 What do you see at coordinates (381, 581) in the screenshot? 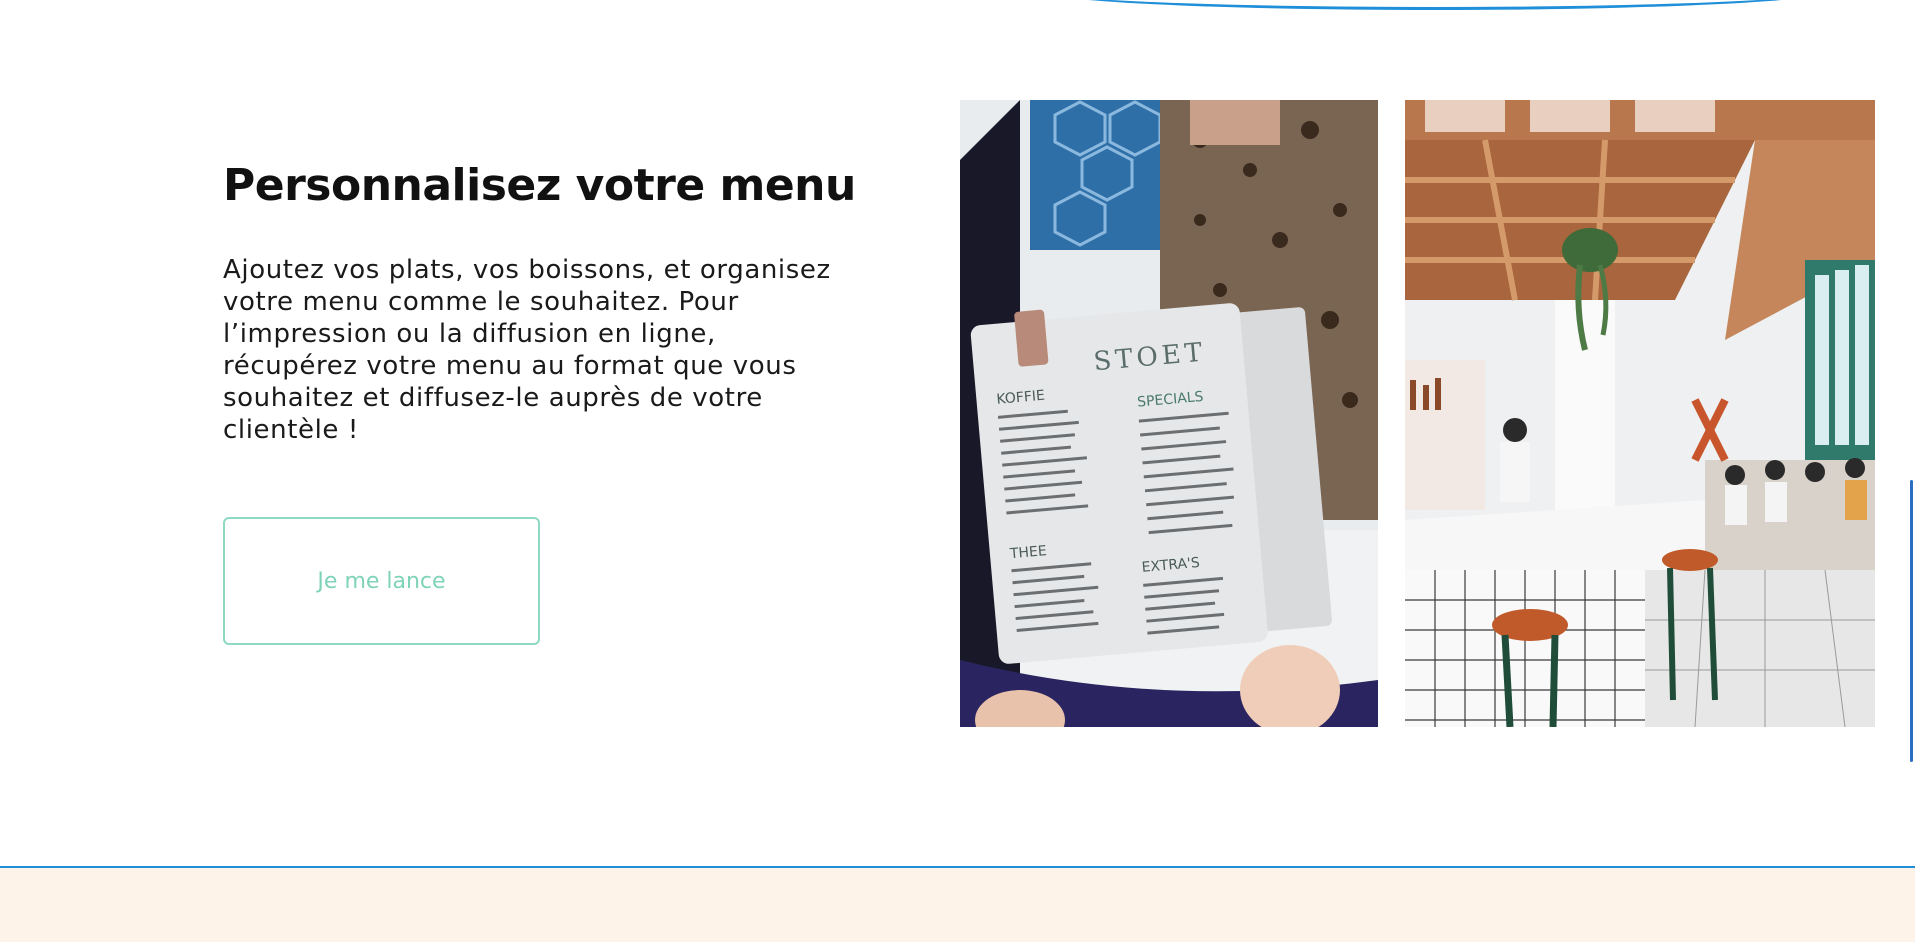
I see `get-started-button: Je me lance` at bounding box center [381, 581].